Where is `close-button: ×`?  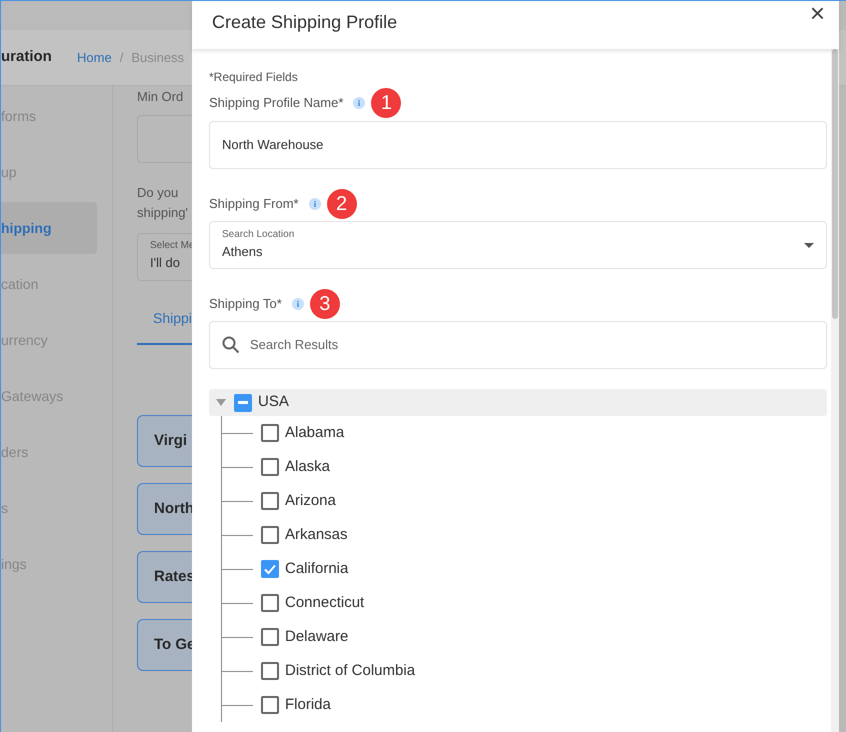
close-button: × is located at coordinates (817, 13).